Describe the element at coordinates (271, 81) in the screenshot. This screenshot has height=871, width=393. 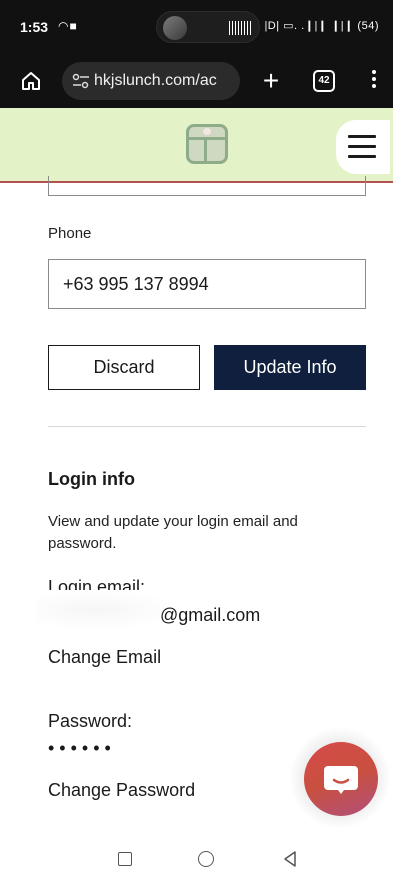
I see `plus-icon: +` at that location.